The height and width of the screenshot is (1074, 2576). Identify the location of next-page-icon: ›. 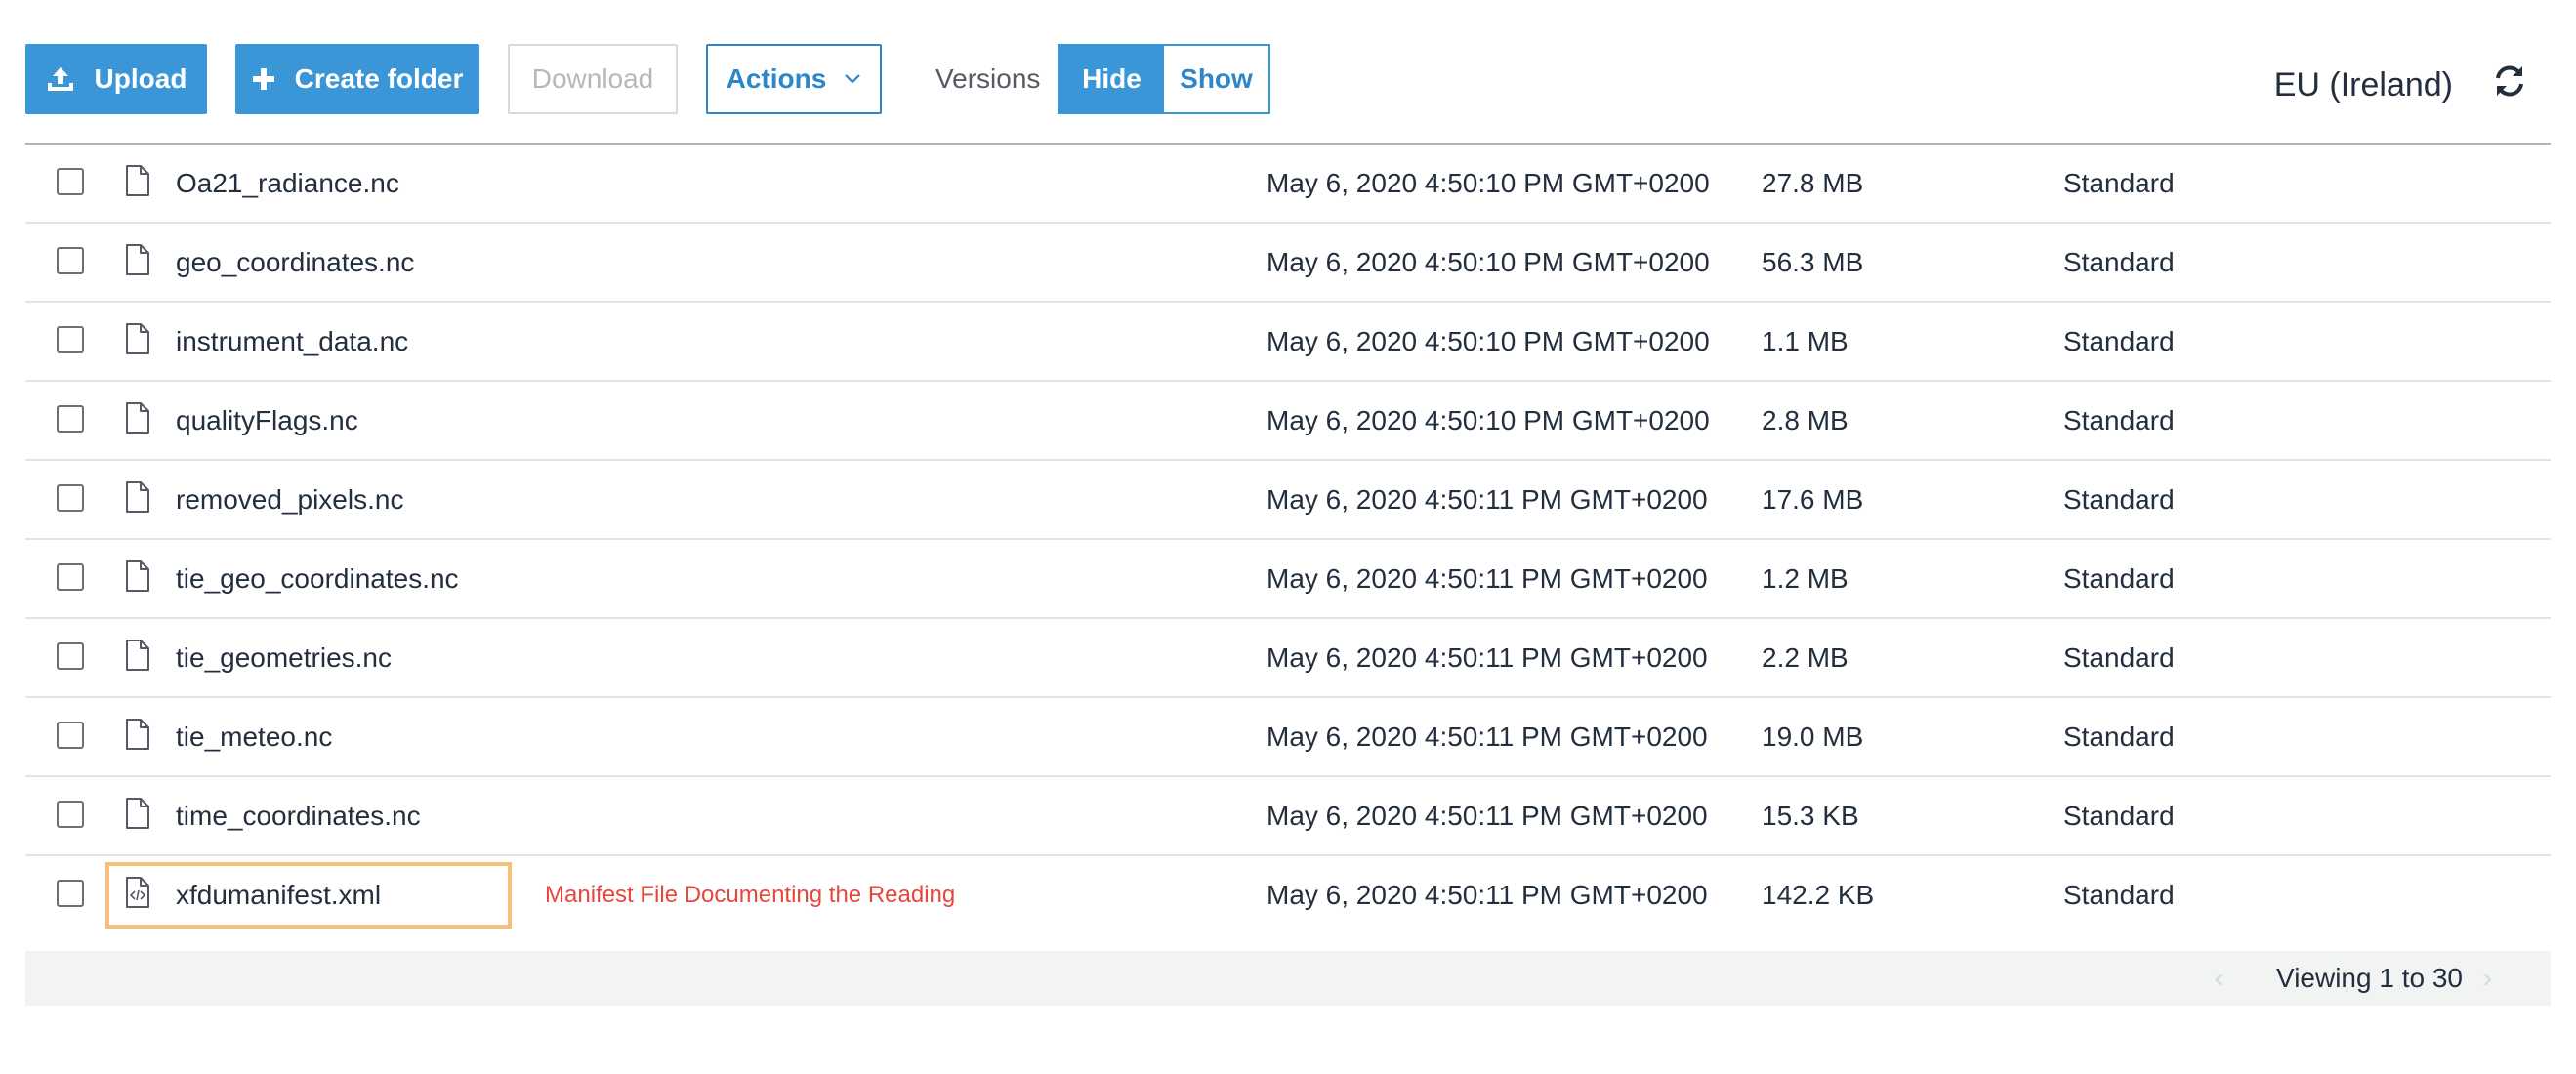
(2487, 978).